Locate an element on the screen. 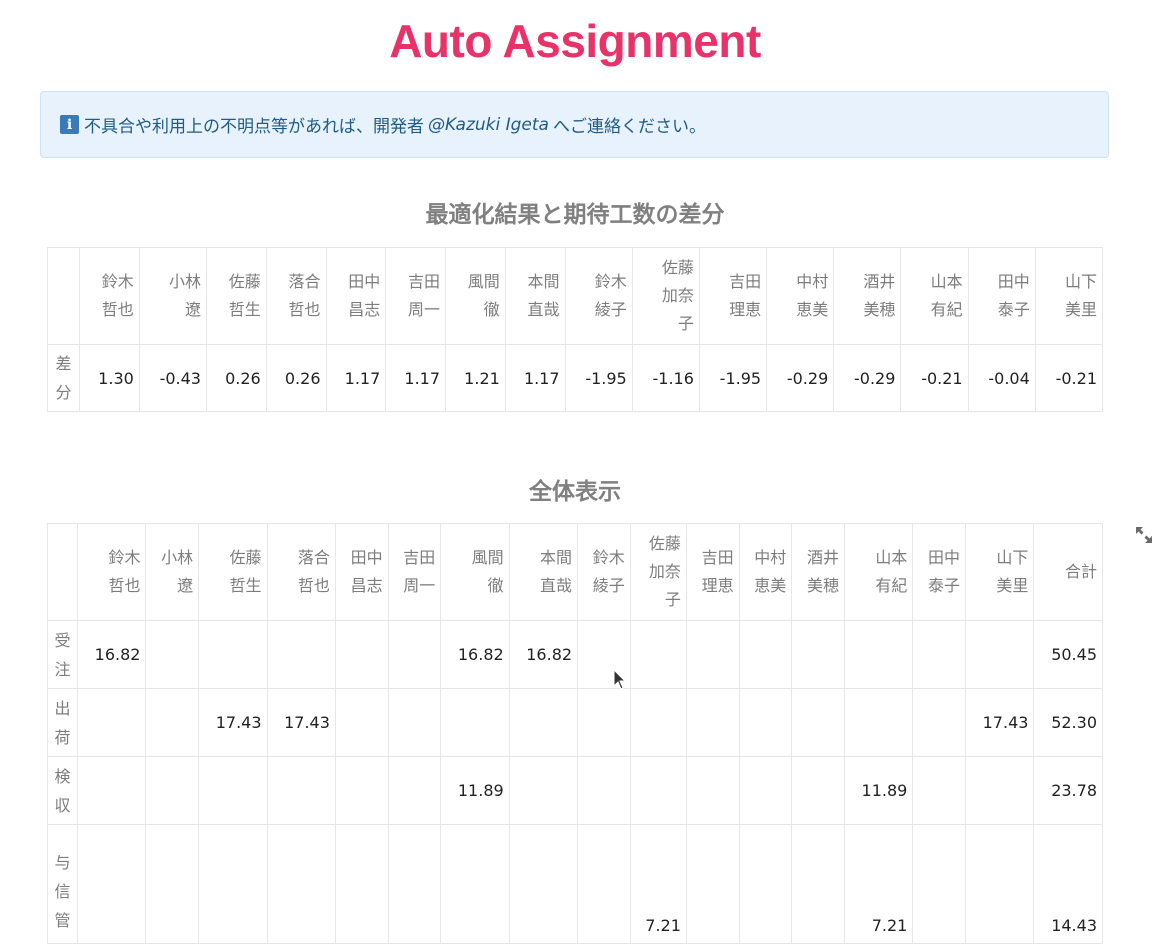  table-cell: 52.30 is located at coordinates (1068, 722).